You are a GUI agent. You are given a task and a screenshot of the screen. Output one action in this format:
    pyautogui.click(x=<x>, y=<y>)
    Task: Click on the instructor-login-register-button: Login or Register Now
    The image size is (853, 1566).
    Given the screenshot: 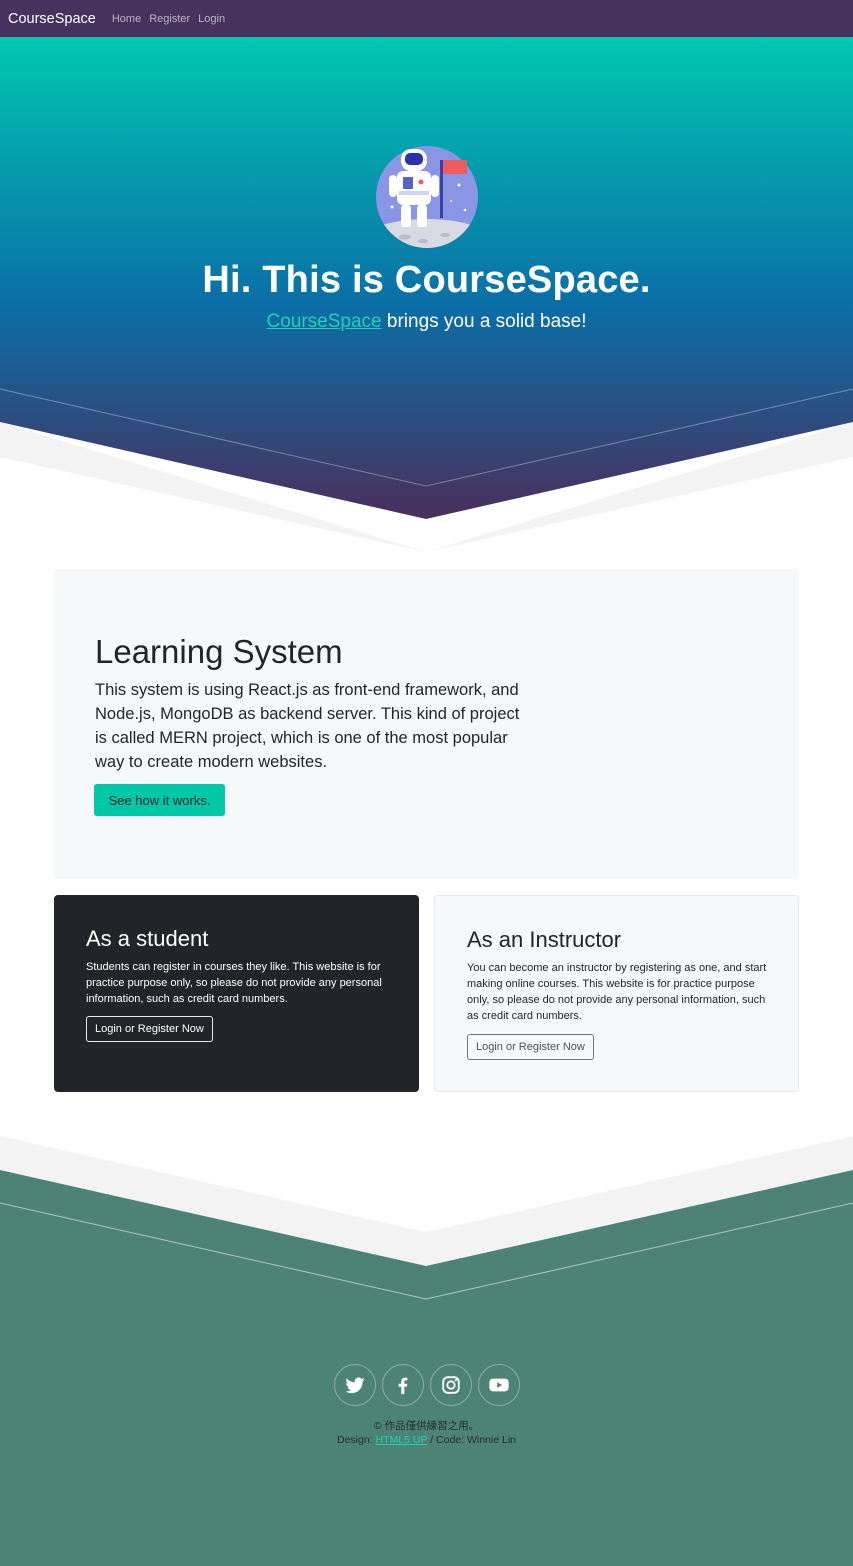 What is the action you would take?
    pyautogui.click(x=530, y=1047)
    